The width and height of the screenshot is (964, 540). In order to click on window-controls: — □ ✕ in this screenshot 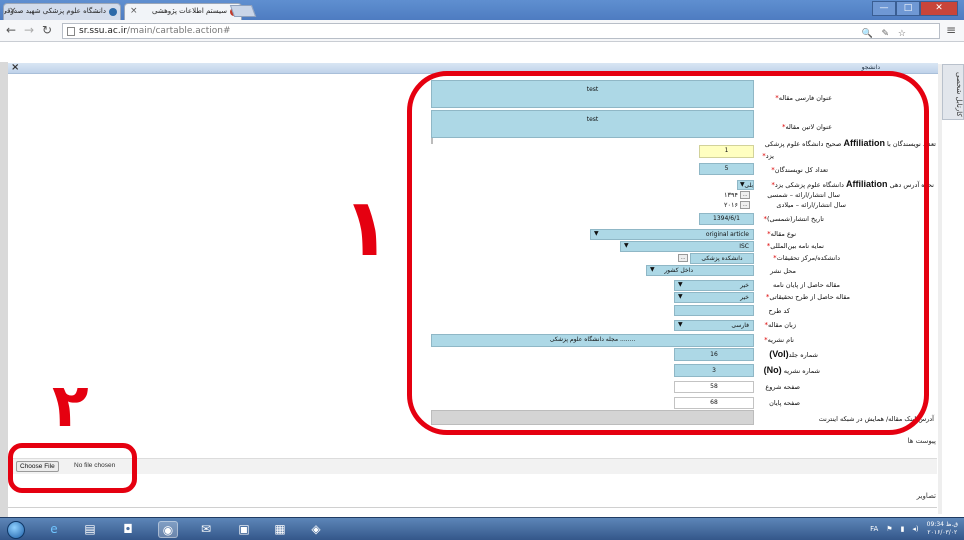, I will do `click(915, 9)`.